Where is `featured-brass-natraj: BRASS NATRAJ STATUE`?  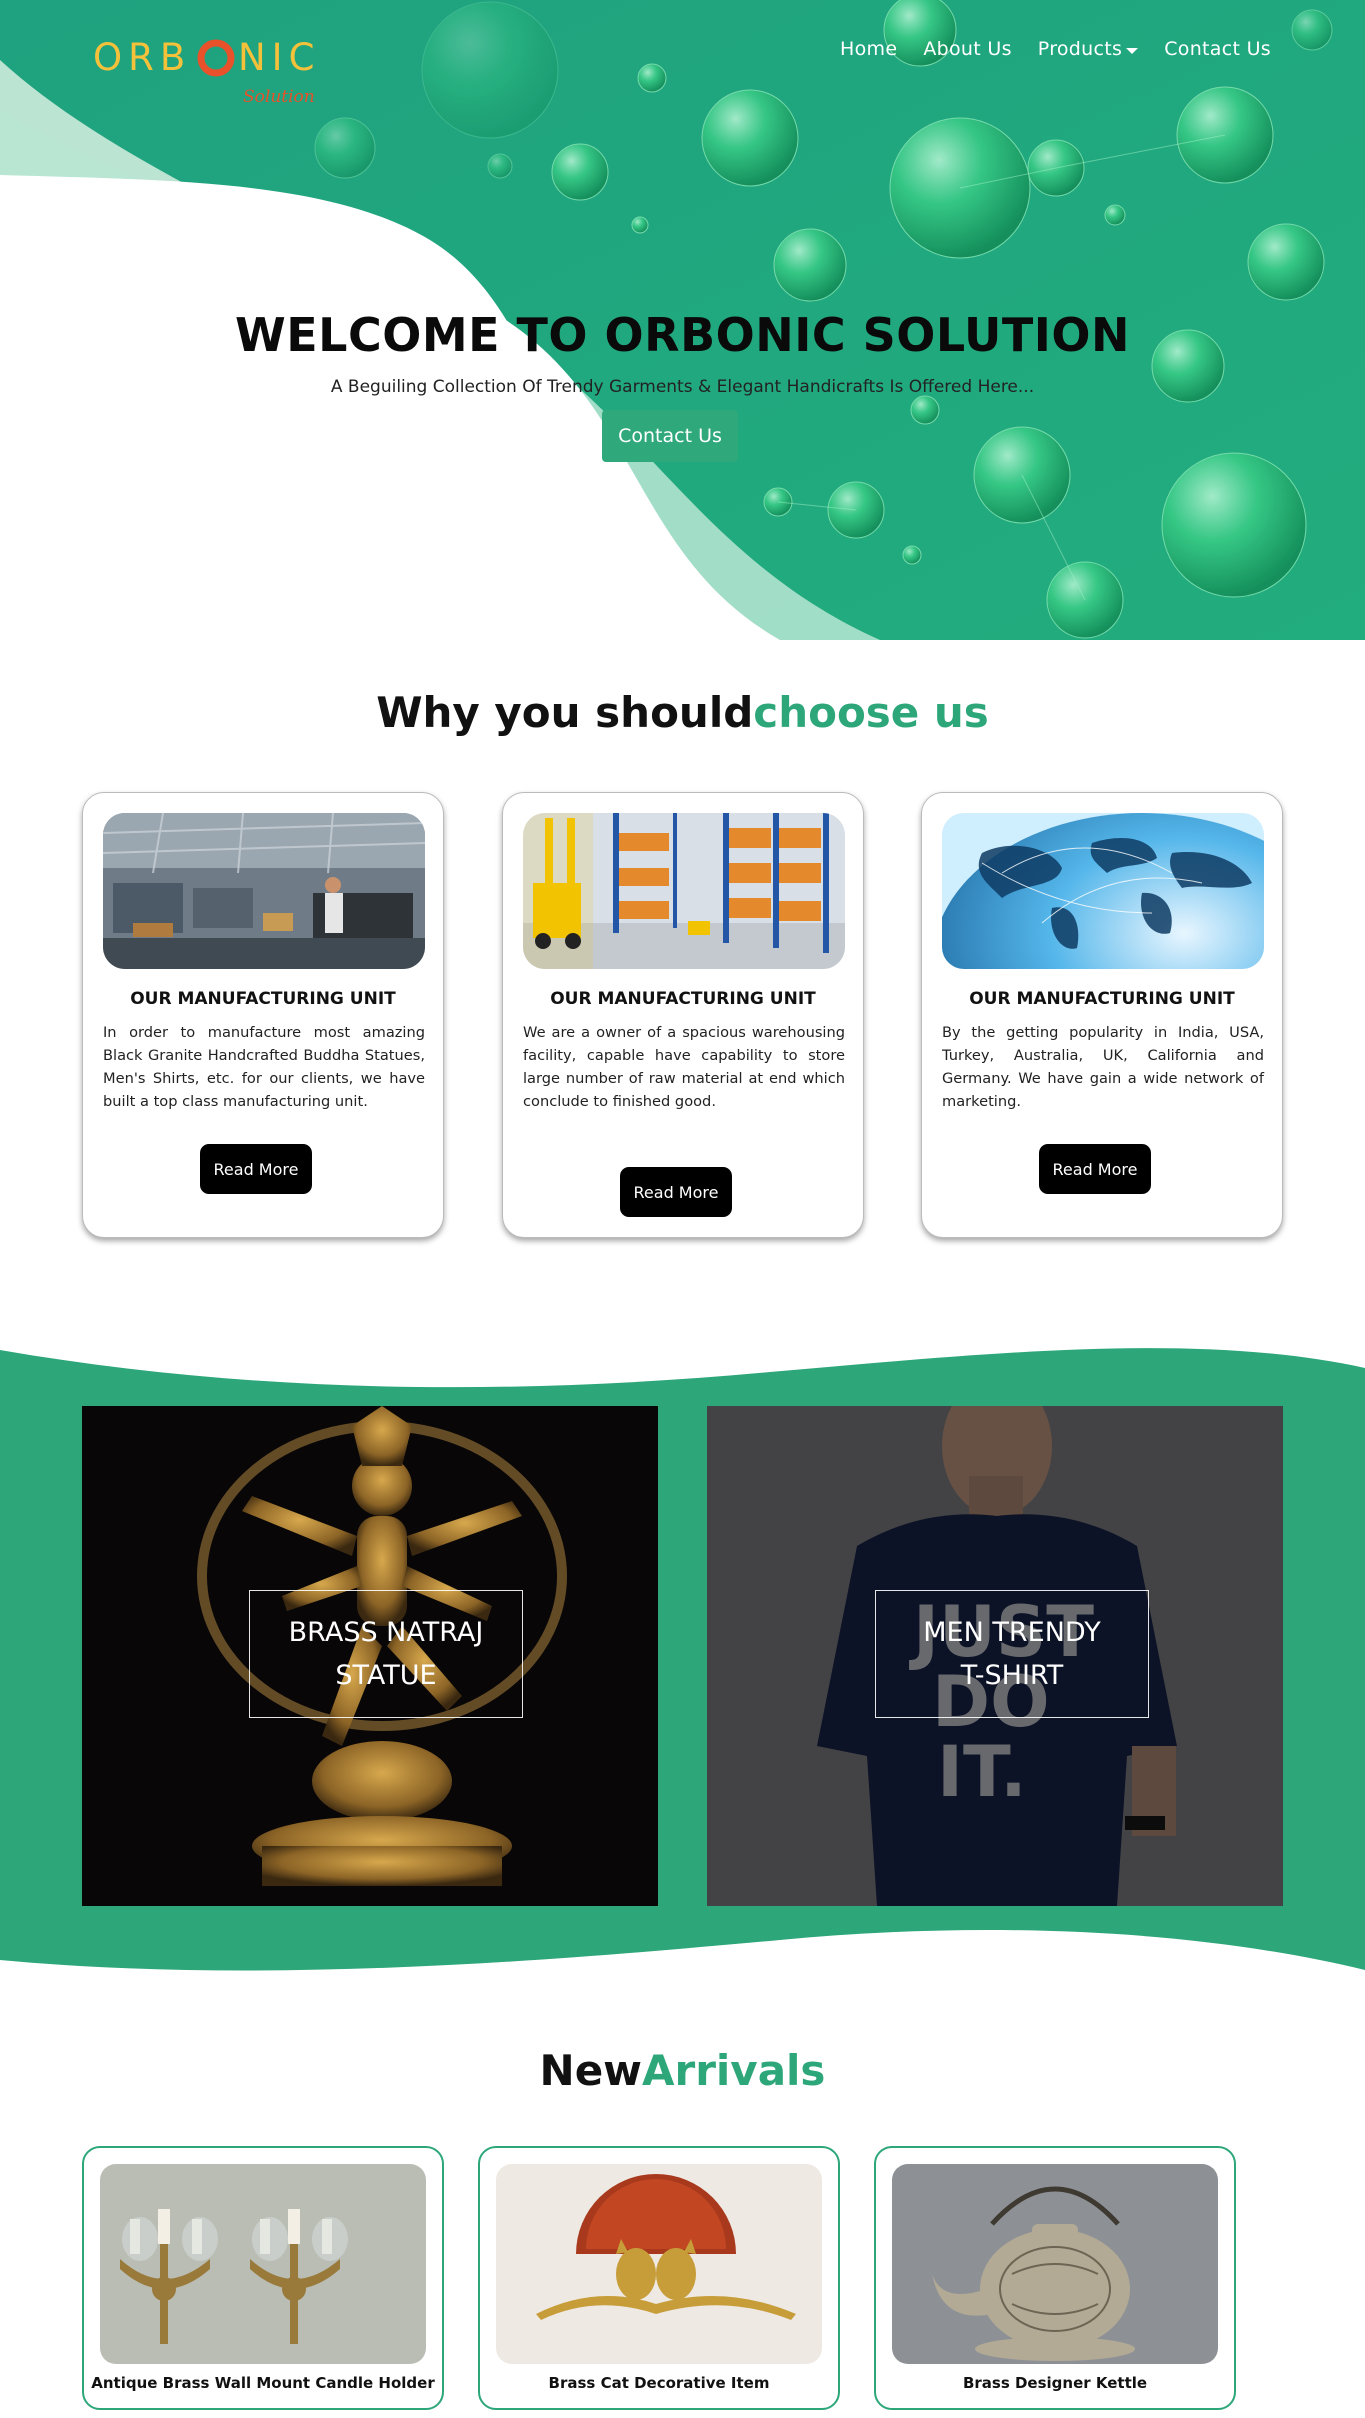 featured-brass-natraj: BRASS NATRAJ STATUE is located at coordinates (370, 1656).